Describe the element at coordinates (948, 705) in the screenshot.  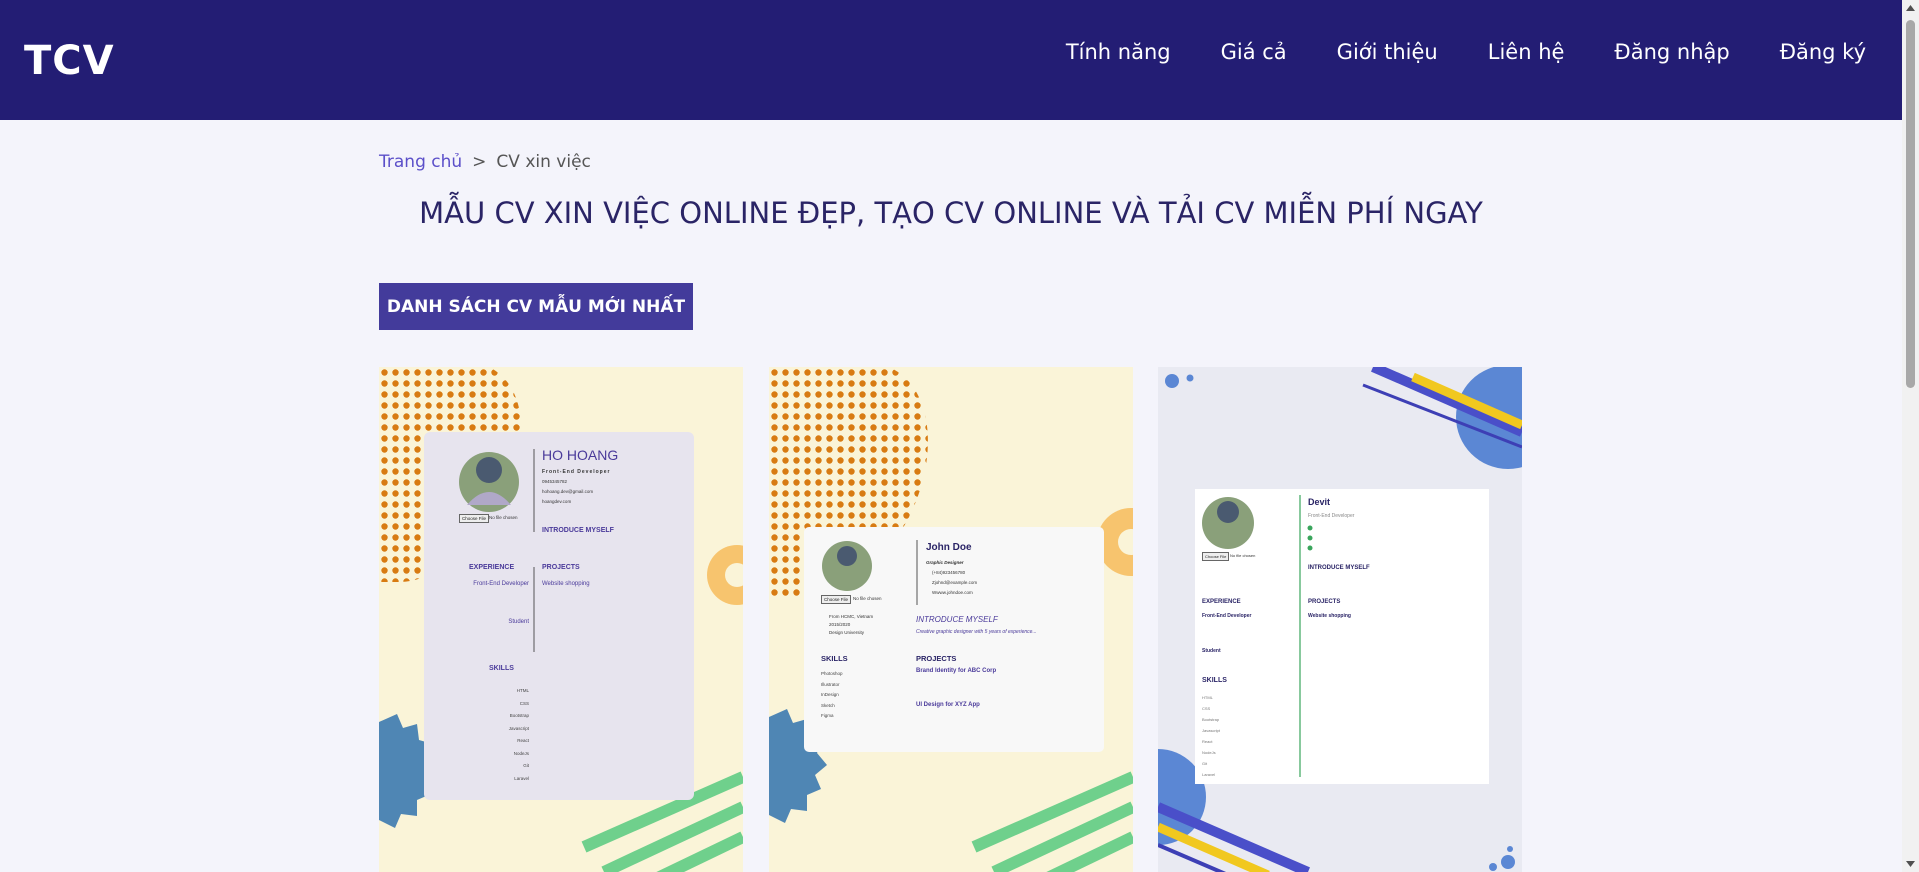
I see `cv-project-title: UI Design for XYZ App` at that location.